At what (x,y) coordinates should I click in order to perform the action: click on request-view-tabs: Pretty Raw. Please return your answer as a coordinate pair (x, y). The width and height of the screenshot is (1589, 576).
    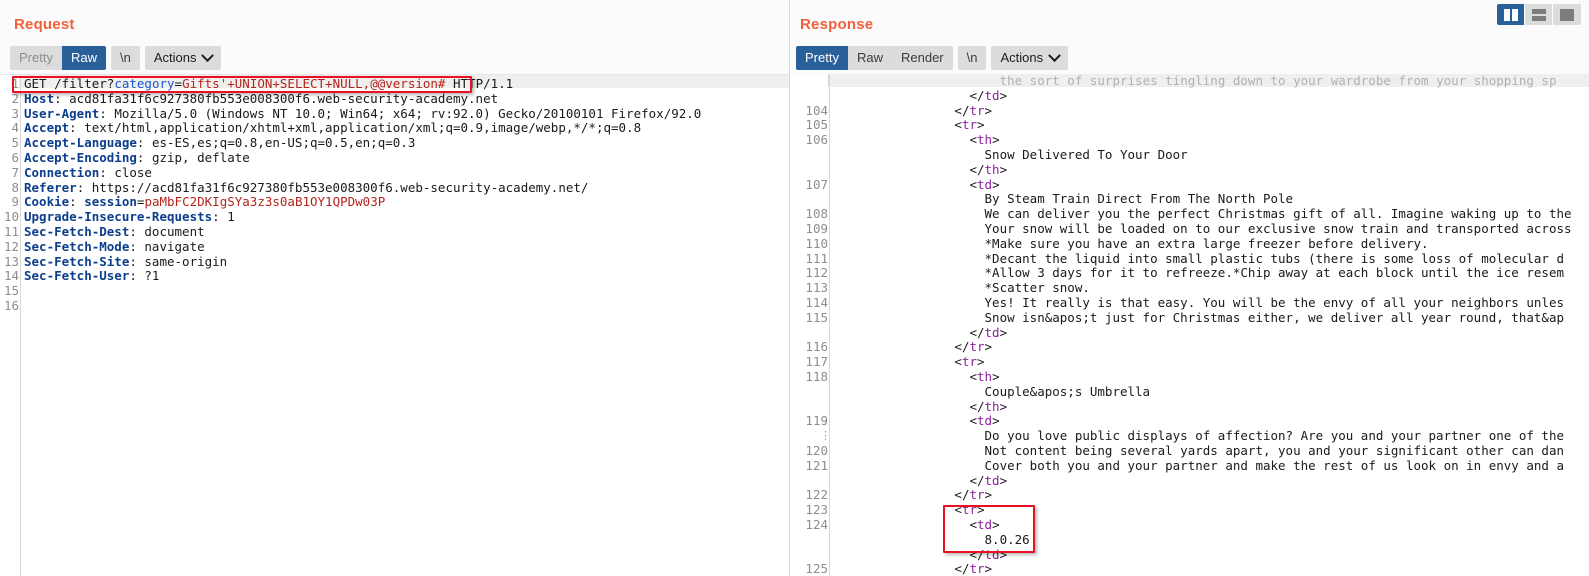
    Looking at the image, I should click on (58, 58).